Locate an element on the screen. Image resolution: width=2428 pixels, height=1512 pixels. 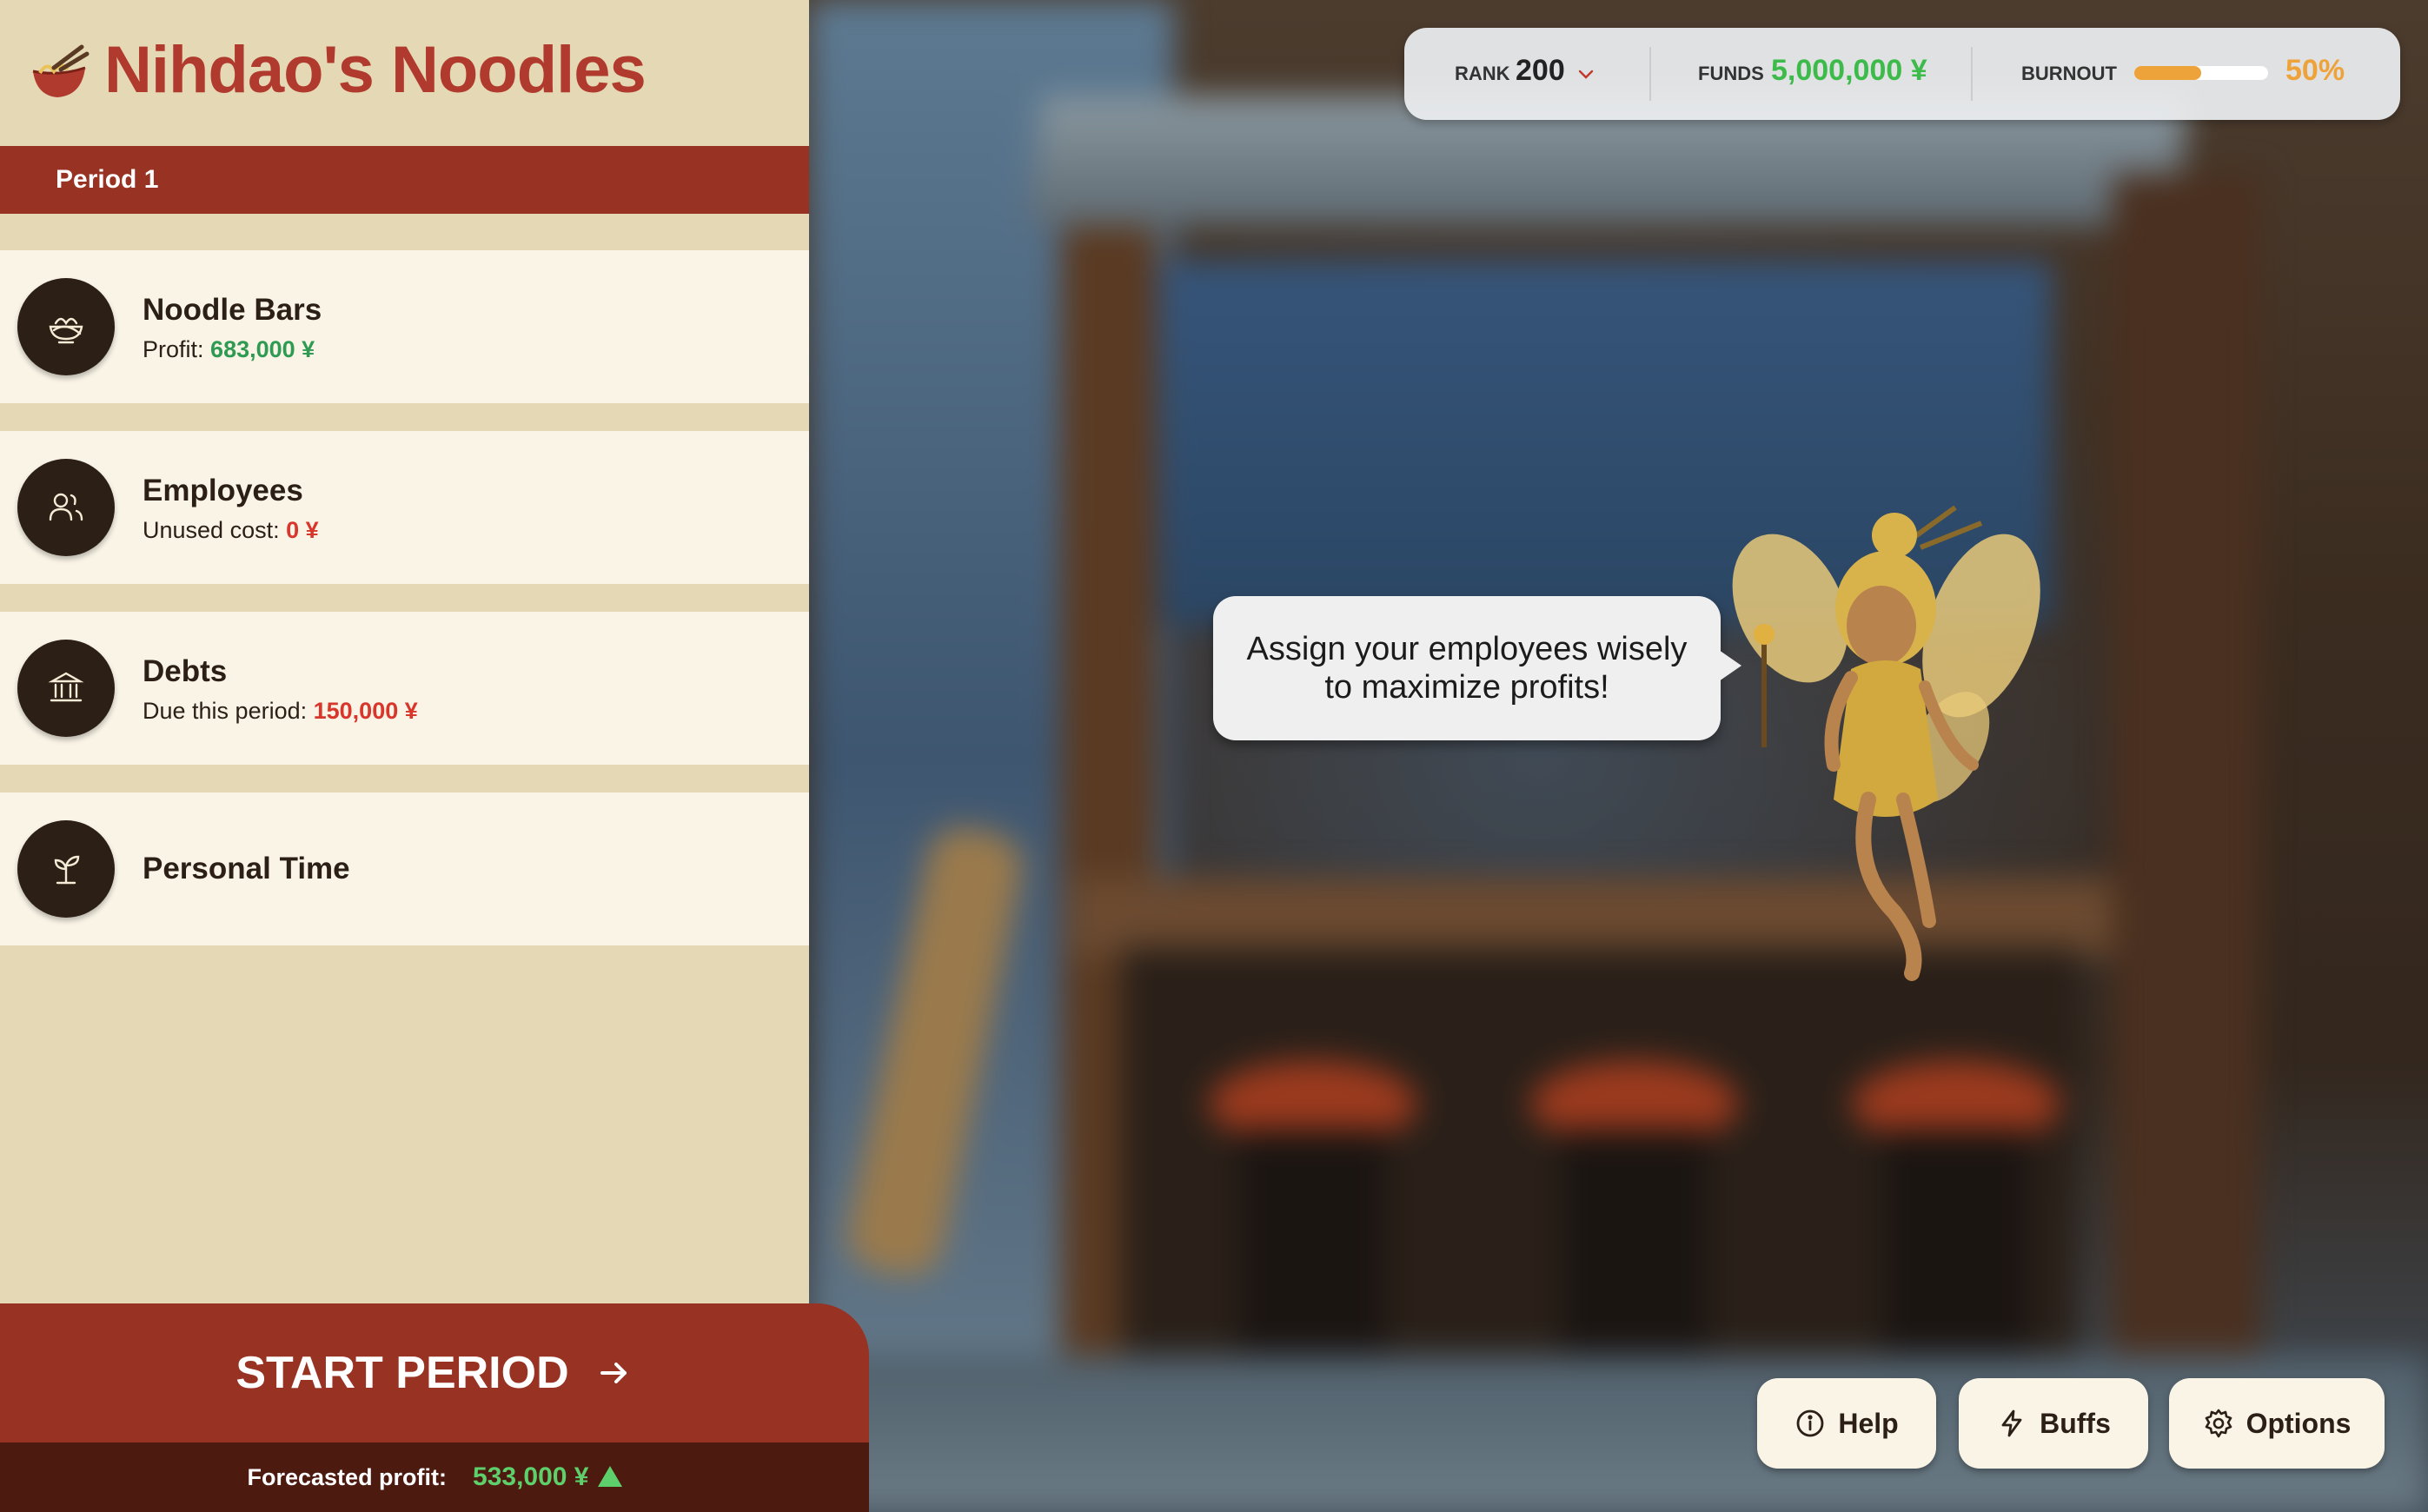
start-period-label: START PERIOD is located at coordinates (402, 1373).